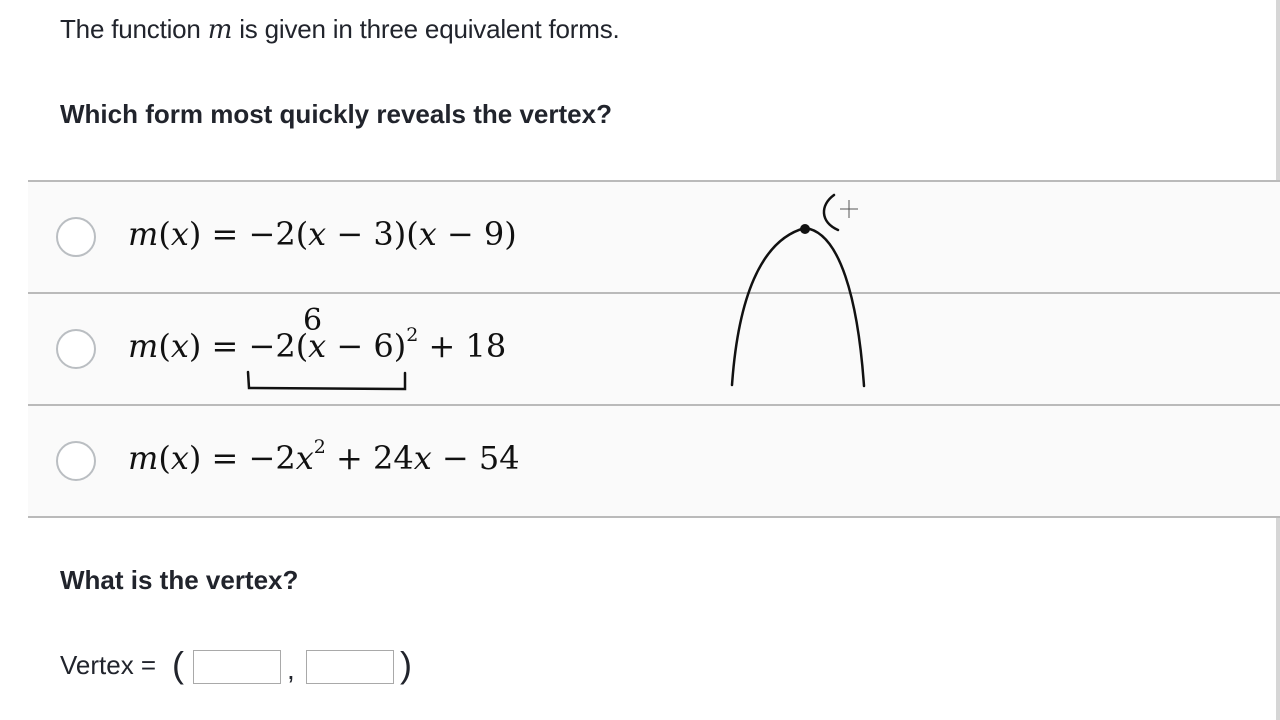  What do you see at coordinates (317, 345) in the screenshot?
I see `choice-equation: m(x) = −2(x − 6)2 + 18` at bounding box center [317, 345].